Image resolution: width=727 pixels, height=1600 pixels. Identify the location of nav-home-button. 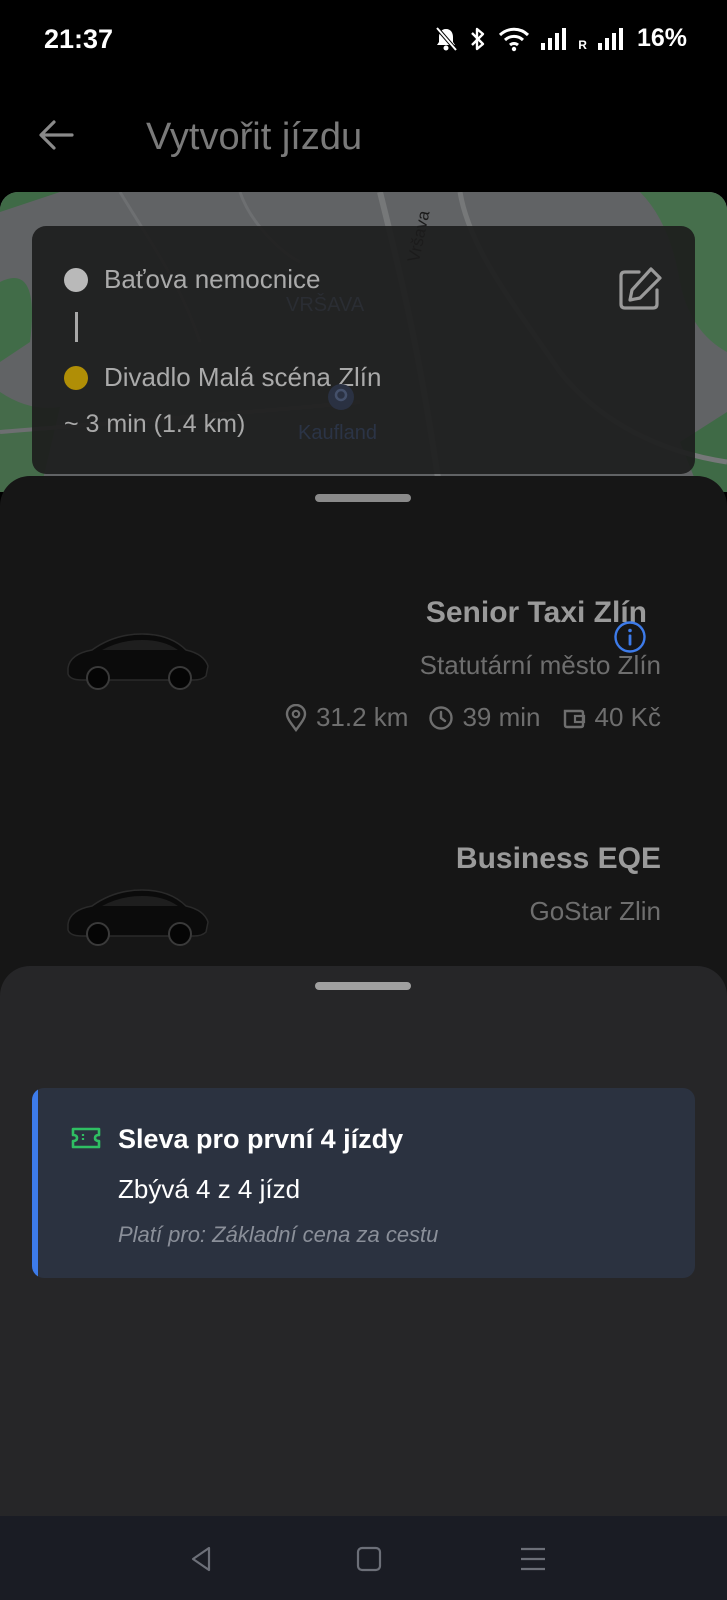
(369, 1559).